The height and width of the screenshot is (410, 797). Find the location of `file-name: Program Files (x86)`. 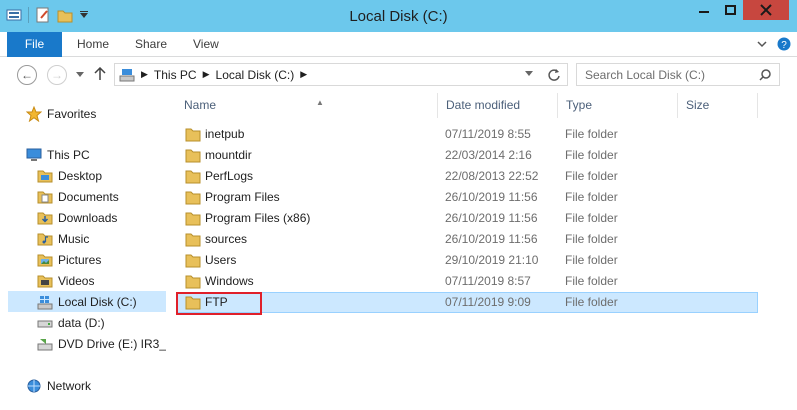

file-name: Program Files (x86) is located at coordinates (258, 218).